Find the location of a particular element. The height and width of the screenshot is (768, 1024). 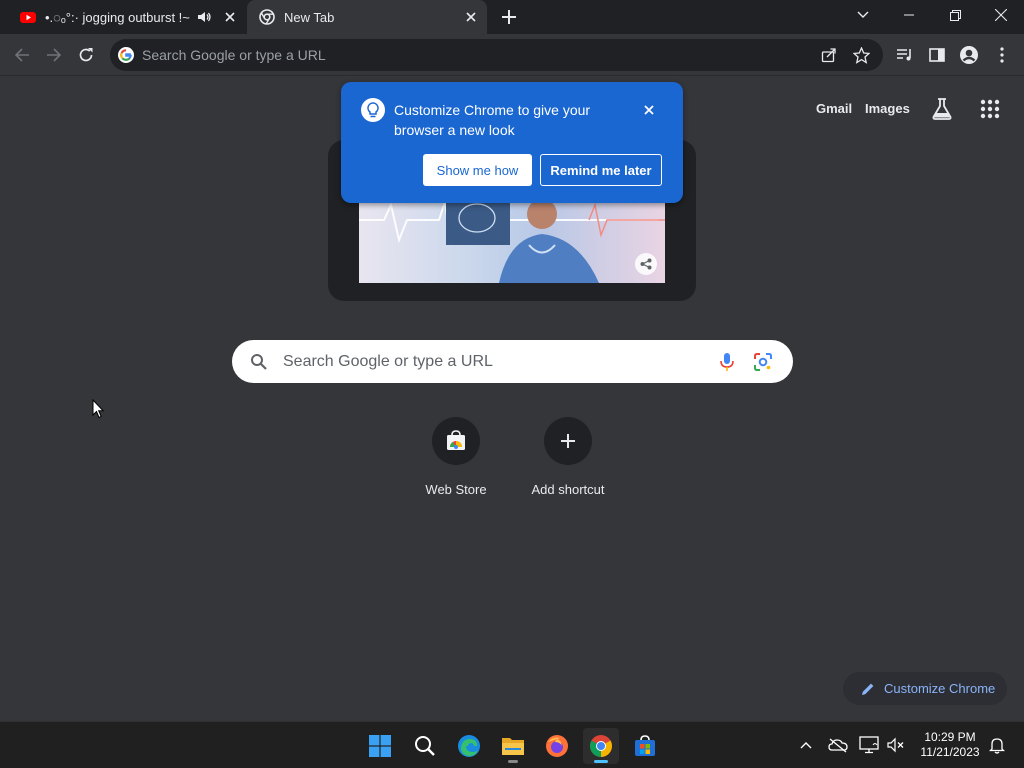

lightbulb-icon is located at coordinates (373, 110).